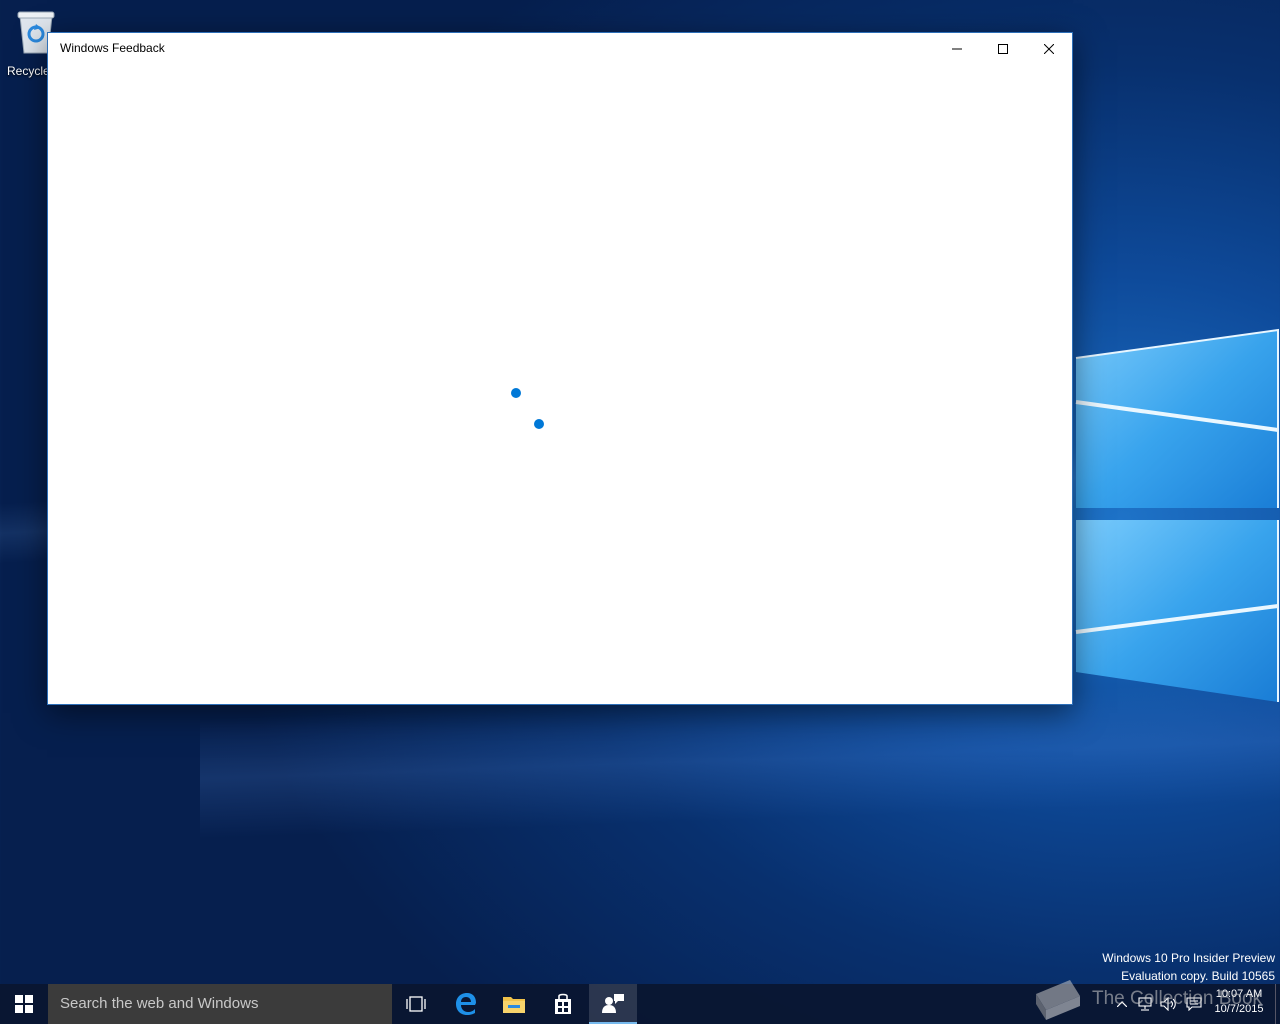 The width and height of the screenshot is (1280, 1024). I want to click on store-button, so click(563, 1004).